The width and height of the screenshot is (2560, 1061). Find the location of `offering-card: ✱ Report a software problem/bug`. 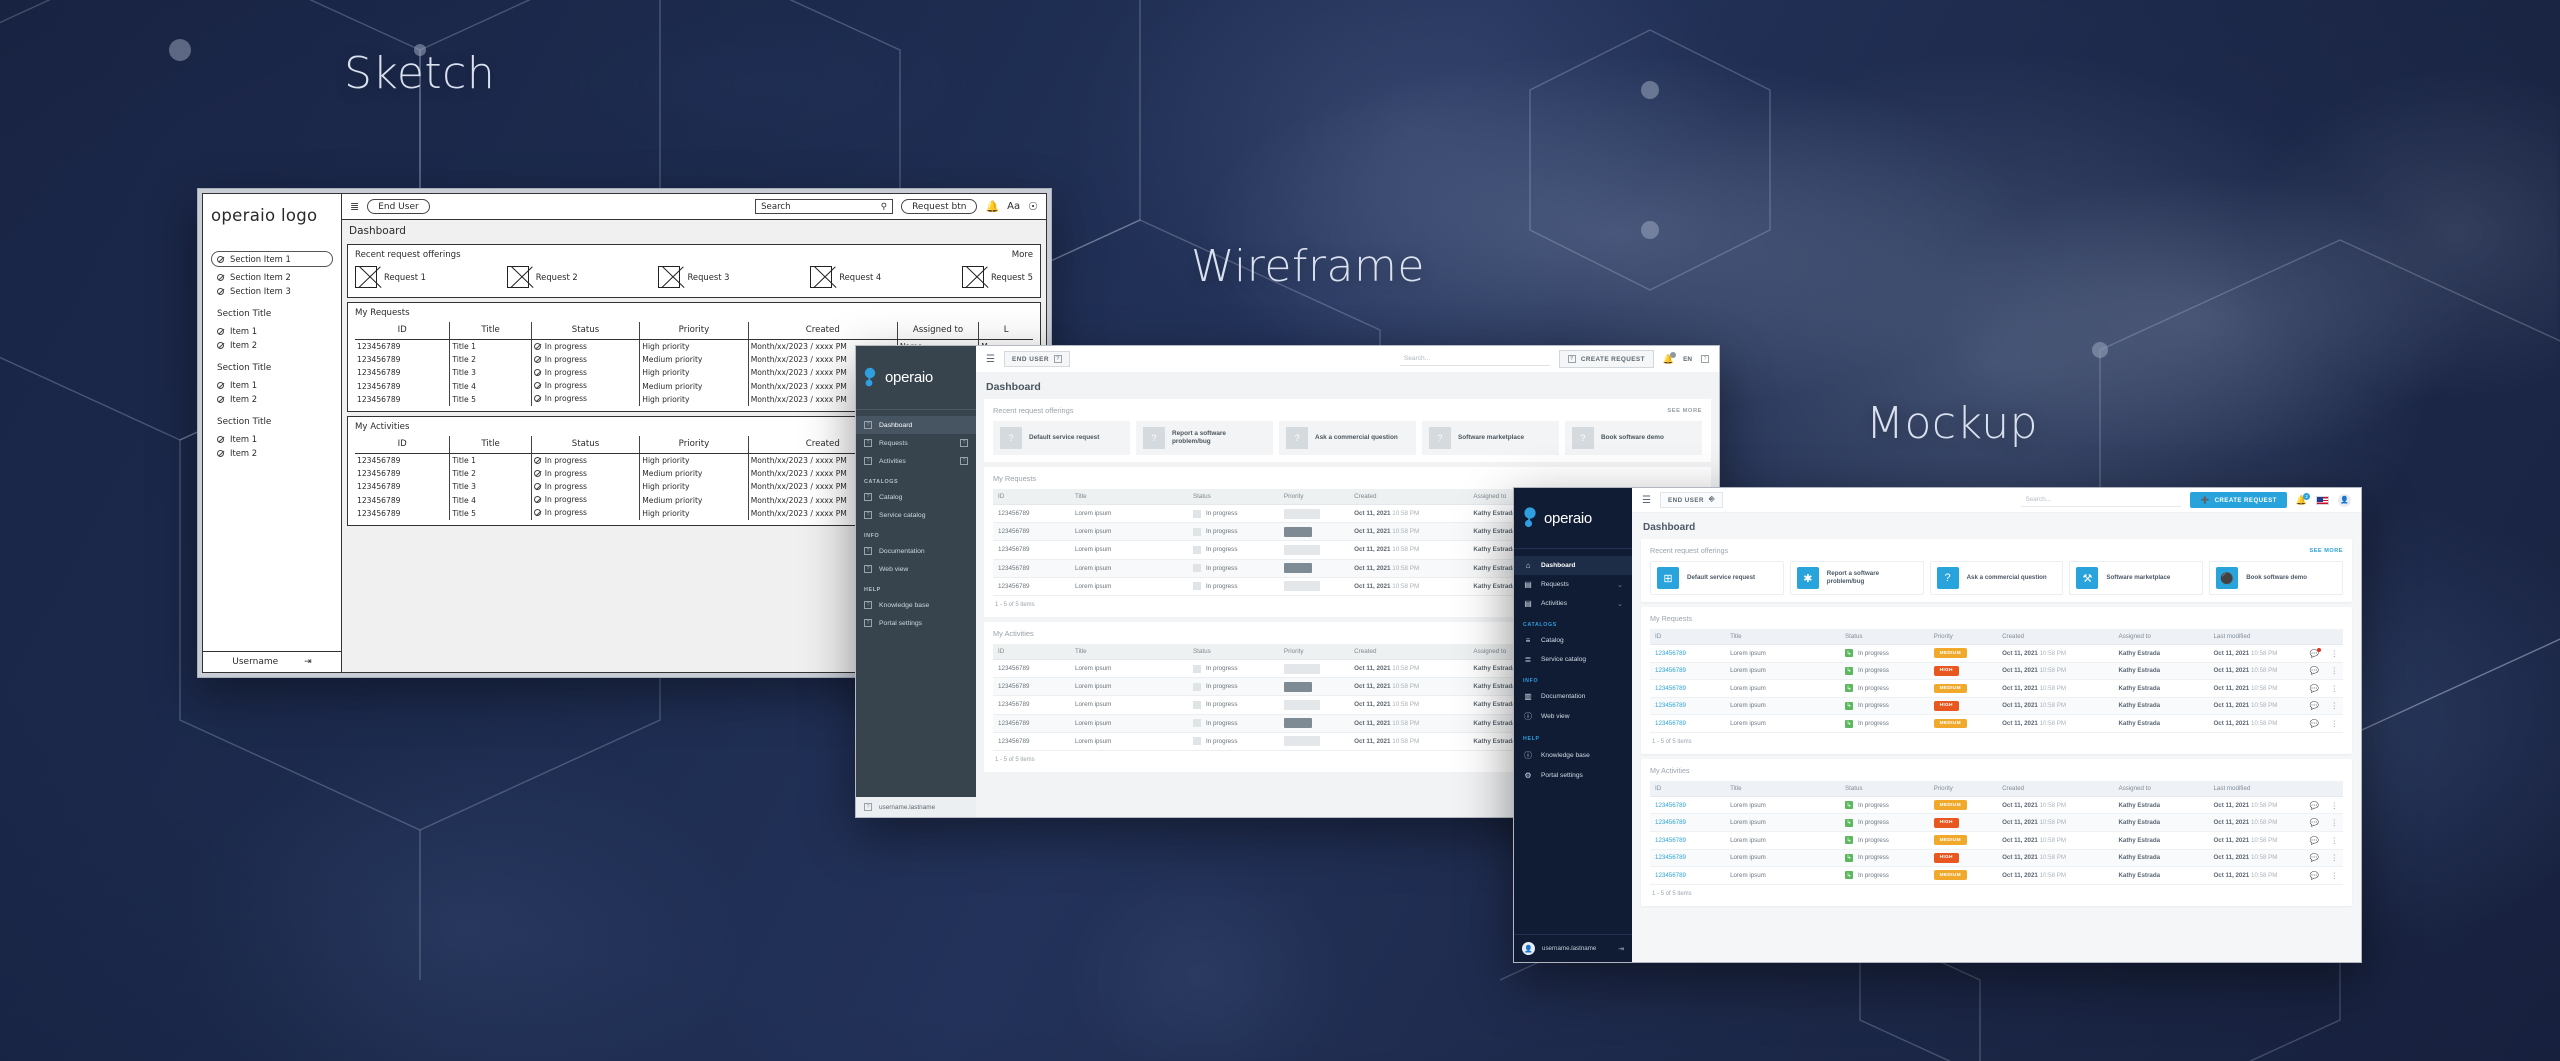

offering-card: ✱ Report a software problem/bug is located at coordinates (1856, 578).